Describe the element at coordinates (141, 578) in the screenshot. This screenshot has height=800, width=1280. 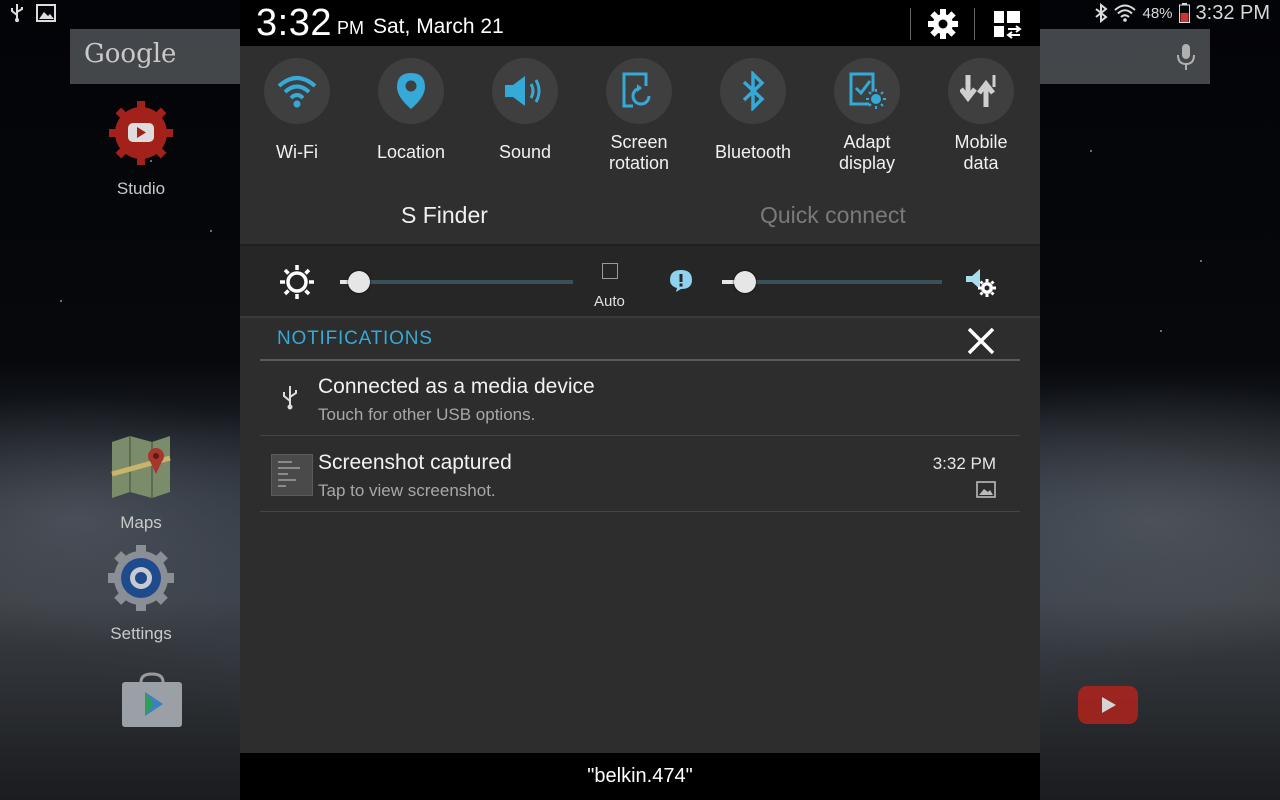
I see `settings-gear-icon` at that location.